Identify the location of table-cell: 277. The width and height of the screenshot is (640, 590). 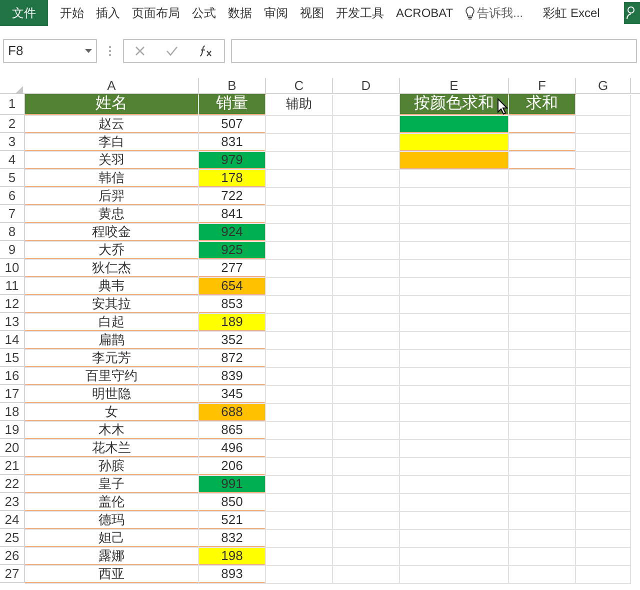
(232, 268).